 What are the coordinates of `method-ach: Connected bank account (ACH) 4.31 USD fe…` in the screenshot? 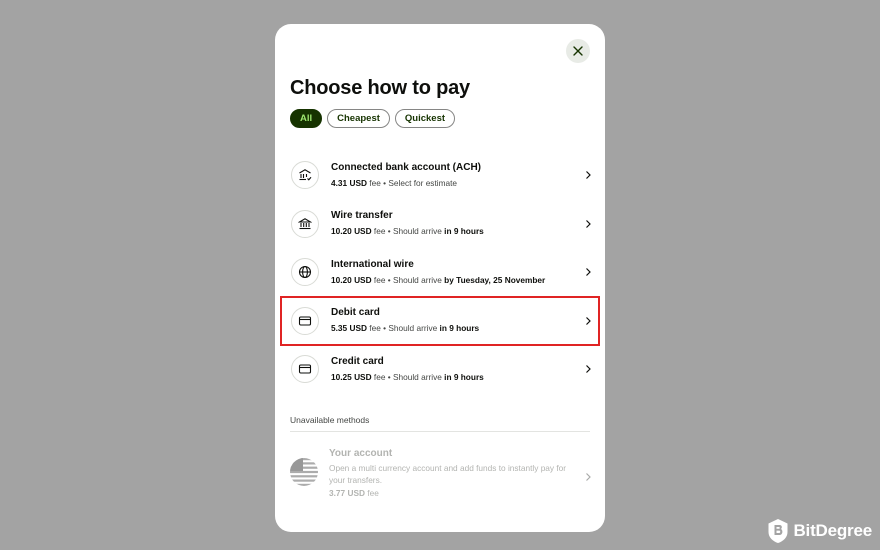 It's located at (440, 175).